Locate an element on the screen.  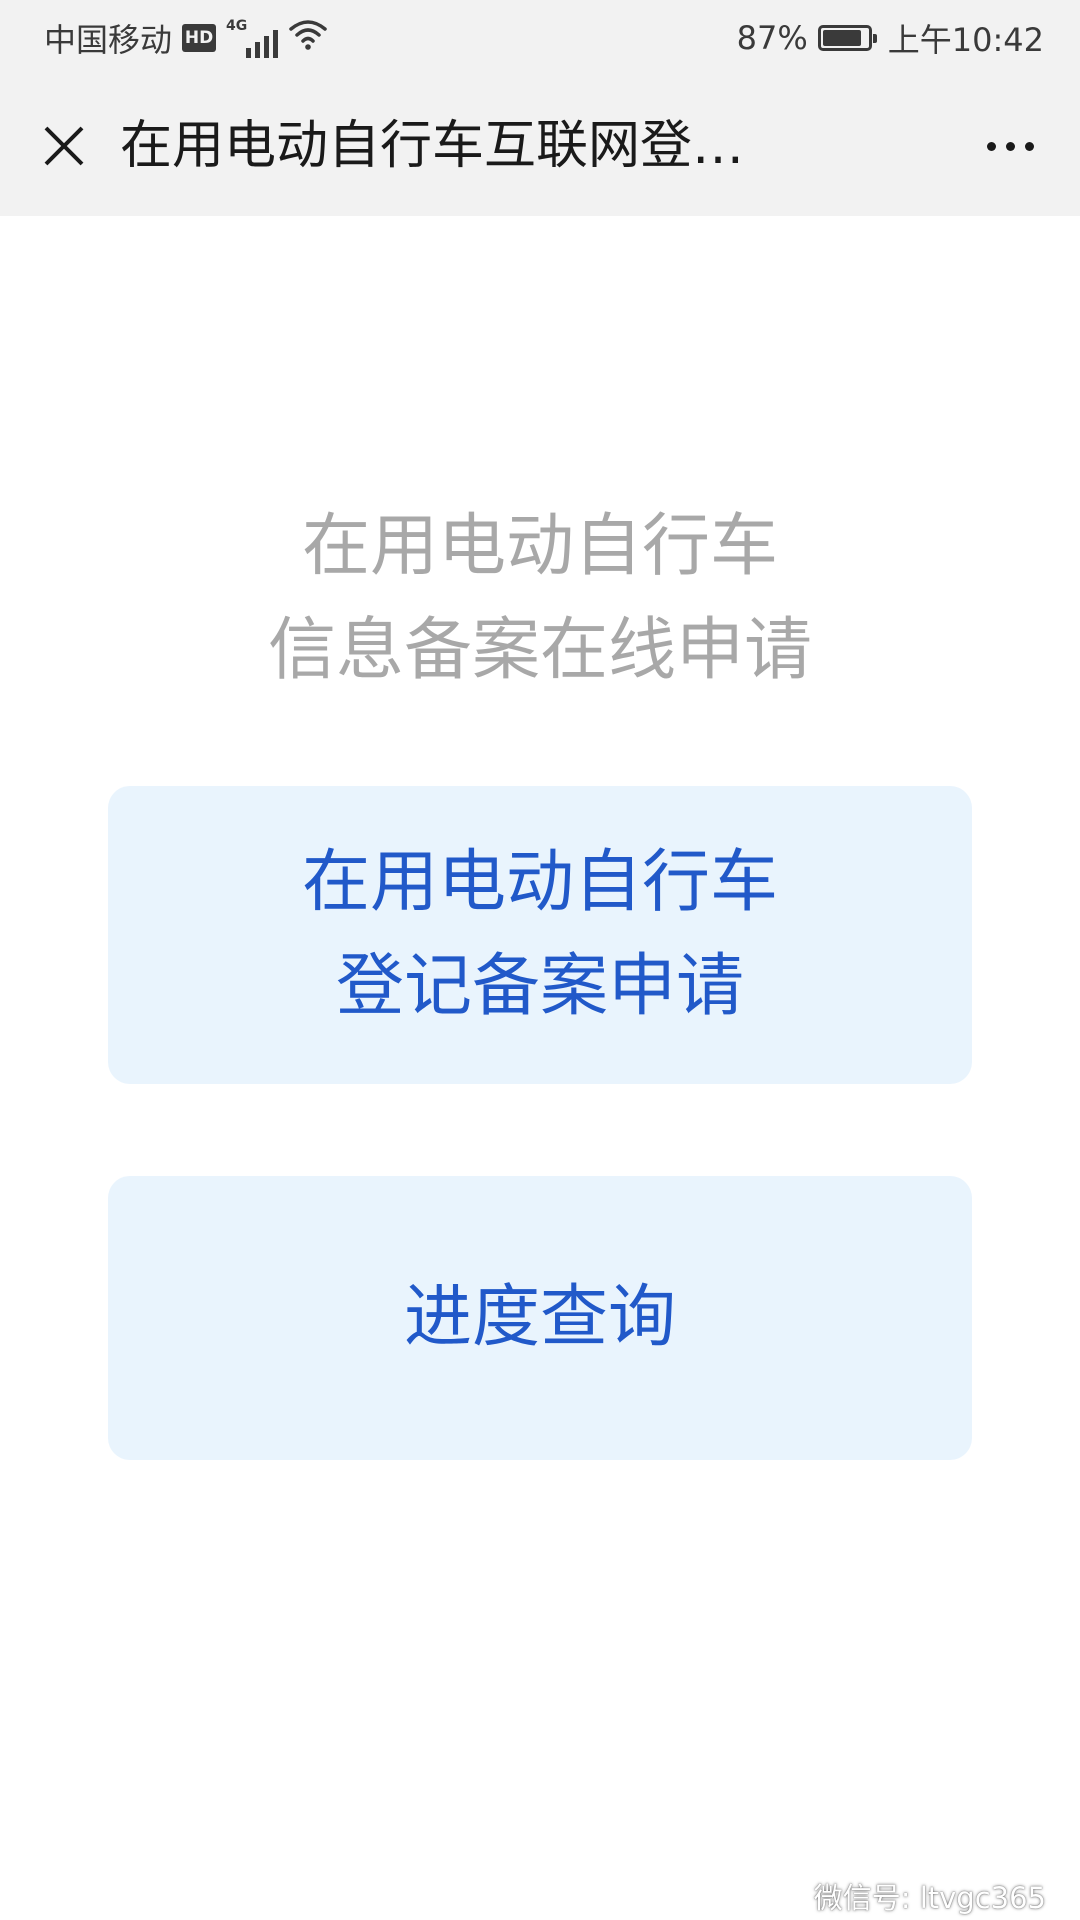
network-type-label: 4G is located at coordinates (237, 26).